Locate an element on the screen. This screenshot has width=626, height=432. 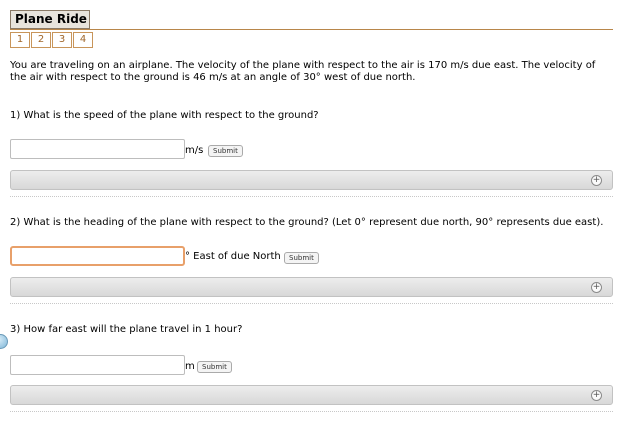
question-2-answer-input is located at coordinates (97, 256).